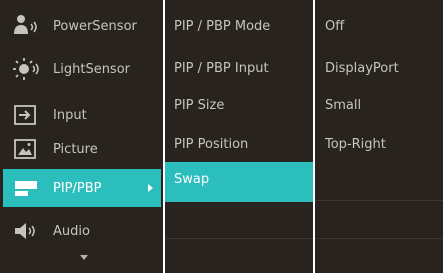 Image resolution: width=443 pixels, height=273 pixels. I want to click on picture-icon, so click(25, 149).